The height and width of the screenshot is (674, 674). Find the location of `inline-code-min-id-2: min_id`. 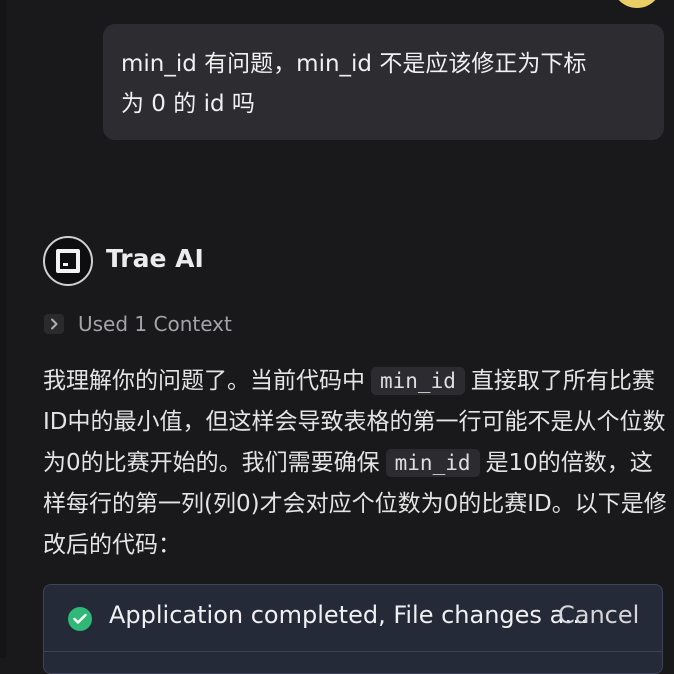

inline-code-min-id-2: min_id is located at coordinates (432, 463).